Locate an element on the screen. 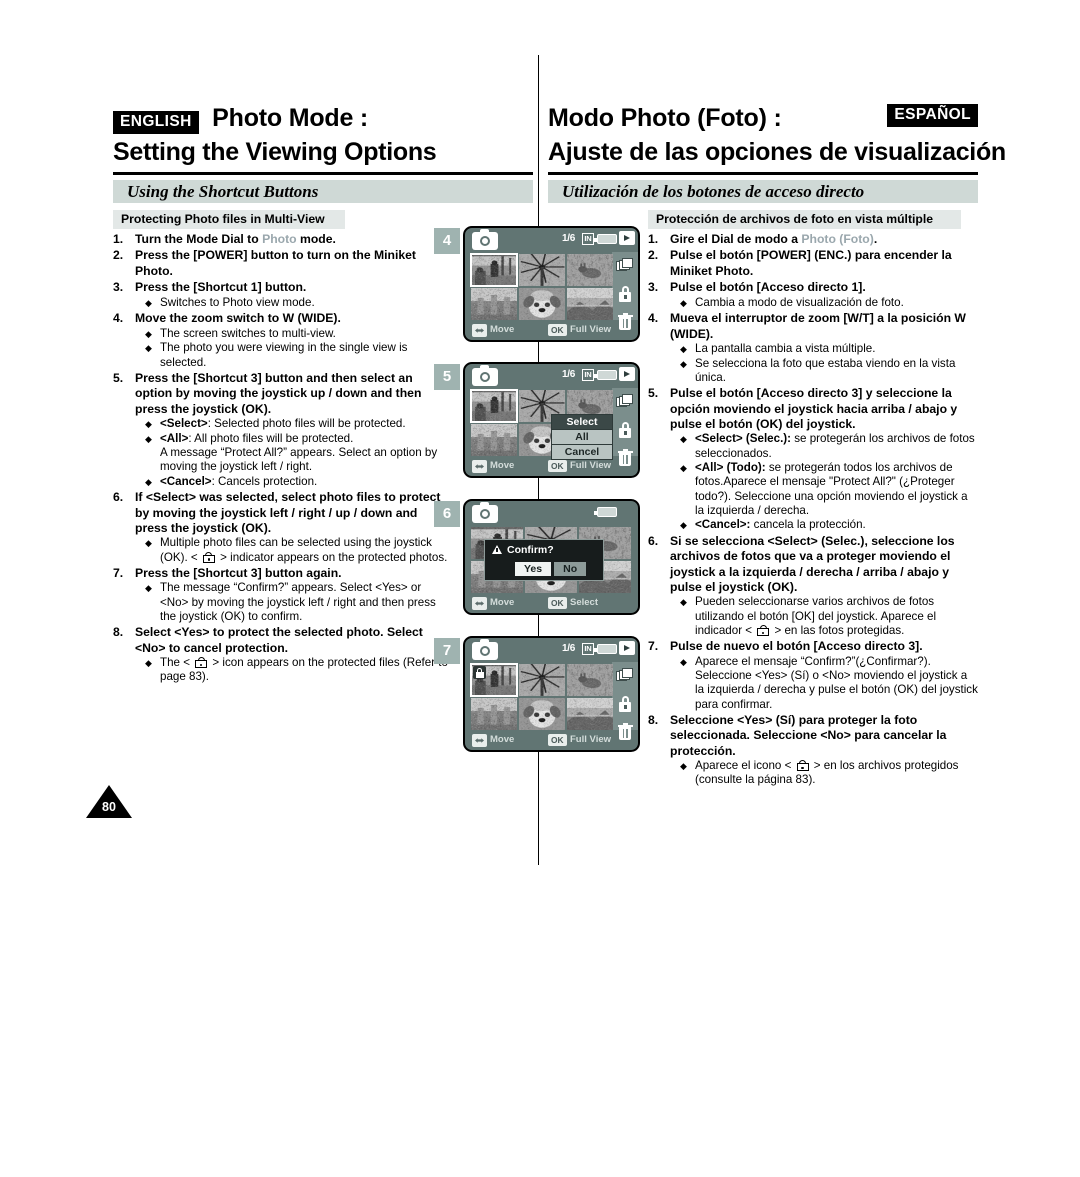 This screenshot has width=1080, height=1177. confirm-no-button: No is located at coordinates (570, 569).